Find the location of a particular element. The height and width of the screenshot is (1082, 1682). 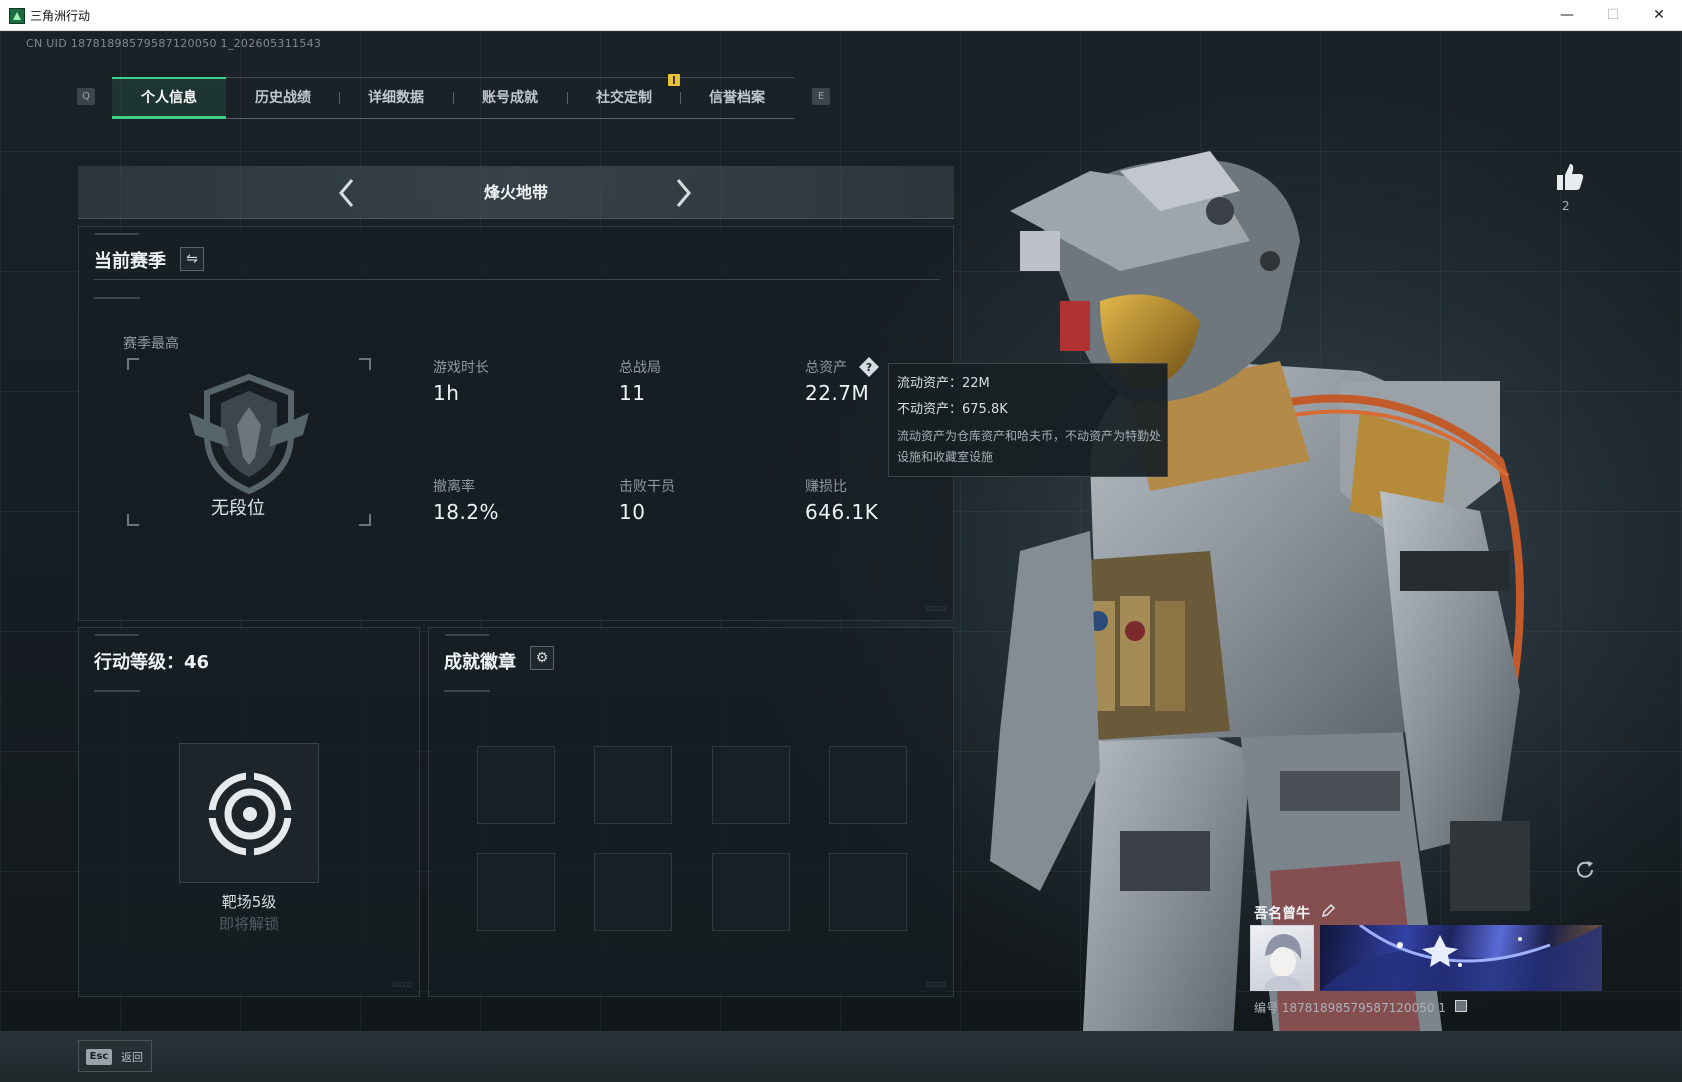

back-label: 返回 is located at coordinates (132, 1057).